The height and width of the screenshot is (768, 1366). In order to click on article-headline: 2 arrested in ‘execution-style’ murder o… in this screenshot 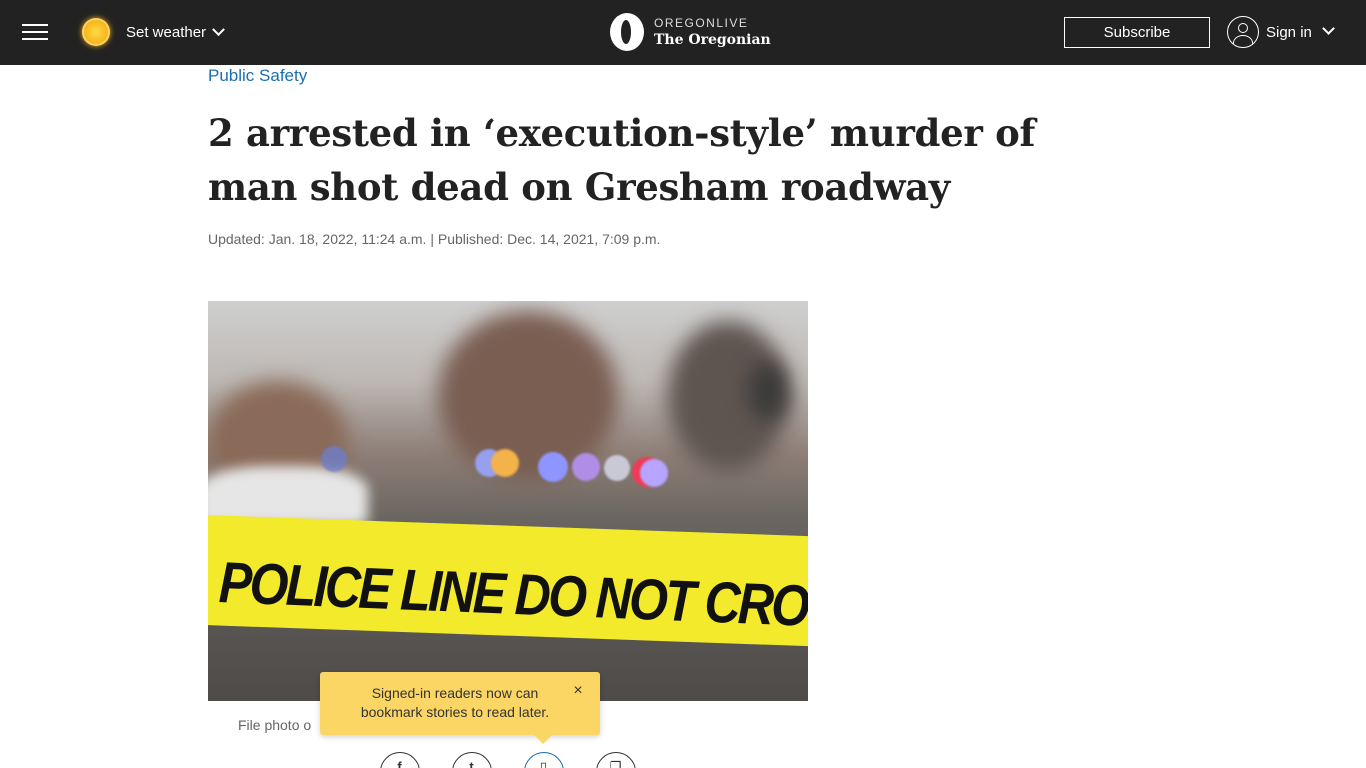, I will do `click(622, 160)`.